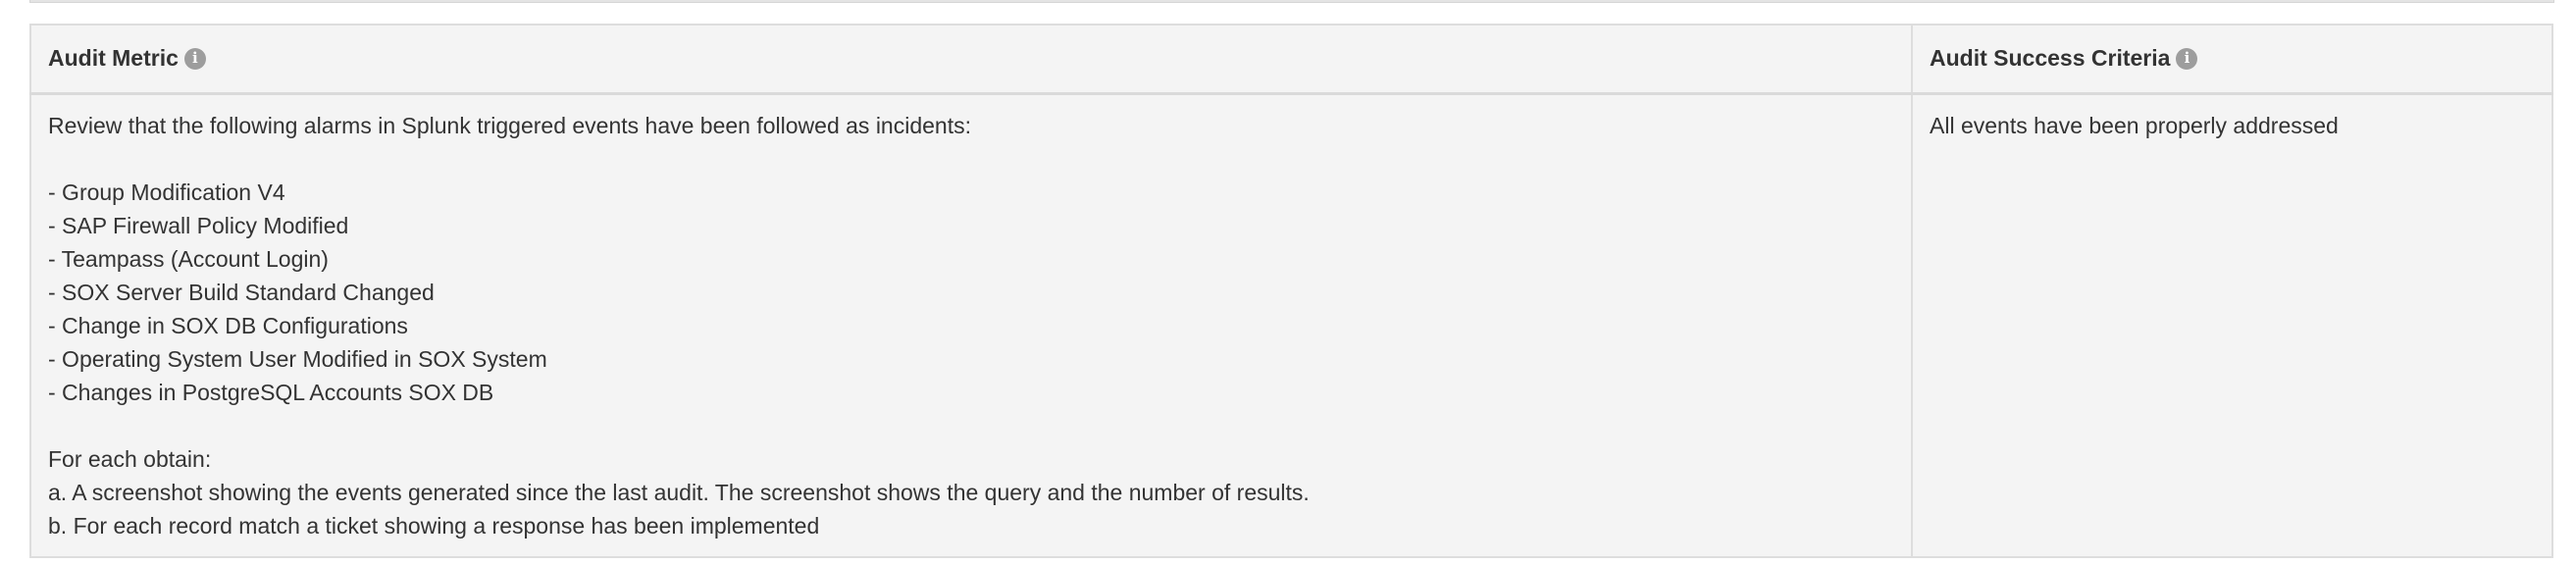 The height and width of the screenshot is (565, 2576). I want to click on audit-success-criteria-header-label: Audit Success Criteria, so click(2050, 58).